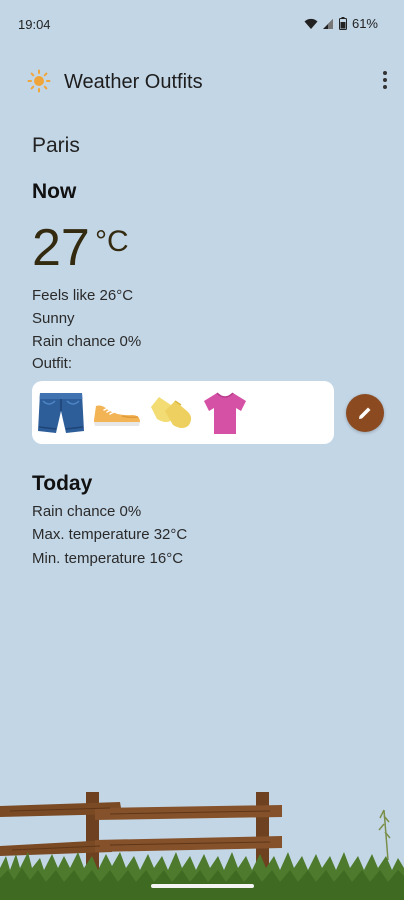 This screenshot has width=404, height=900. Describe the element at coordinates (327, 23) in the screenshot. I see `signal-icon` at that location.